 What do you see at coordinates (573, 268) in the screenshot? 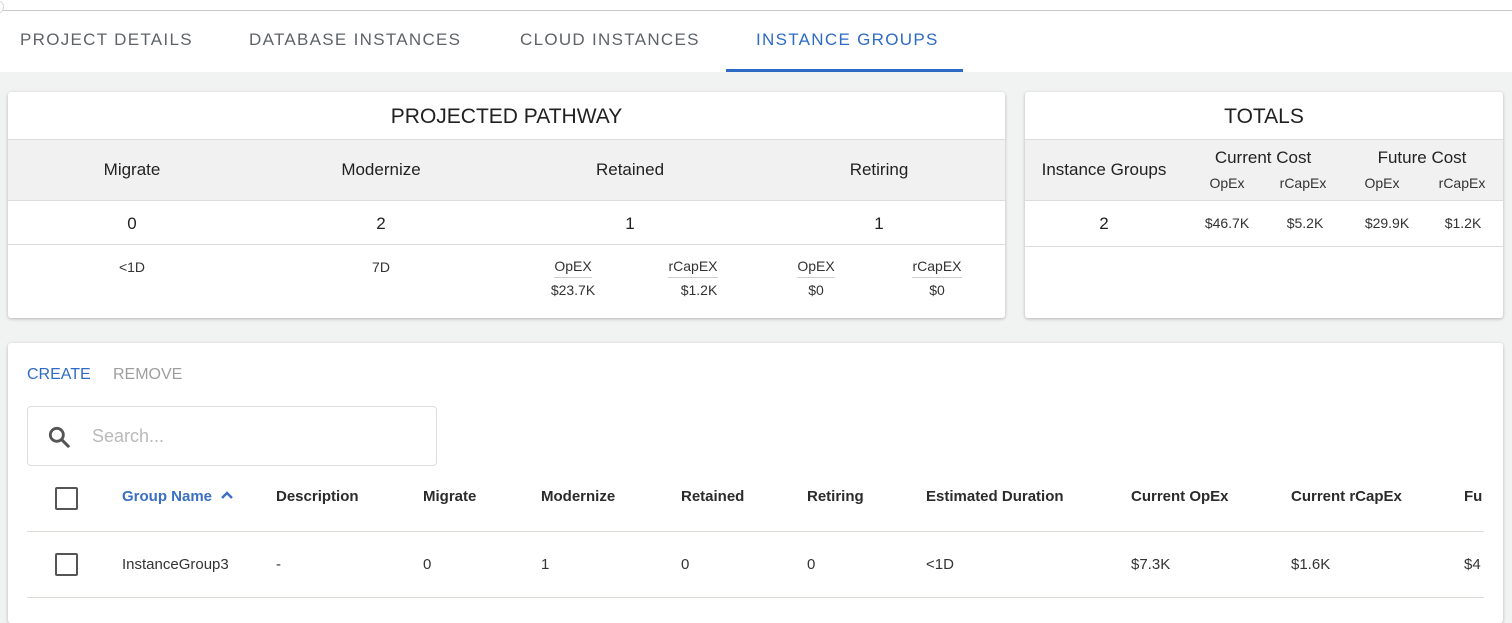
I see `retained-opex-label: OpEX` at bounding box center [573, 268].